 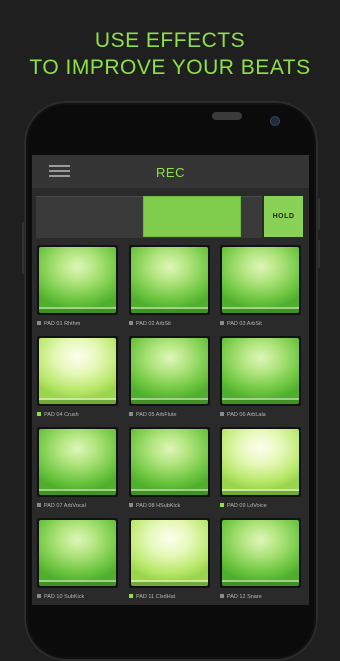 I want to click on phone-sensor, so click(x=232, y=116).